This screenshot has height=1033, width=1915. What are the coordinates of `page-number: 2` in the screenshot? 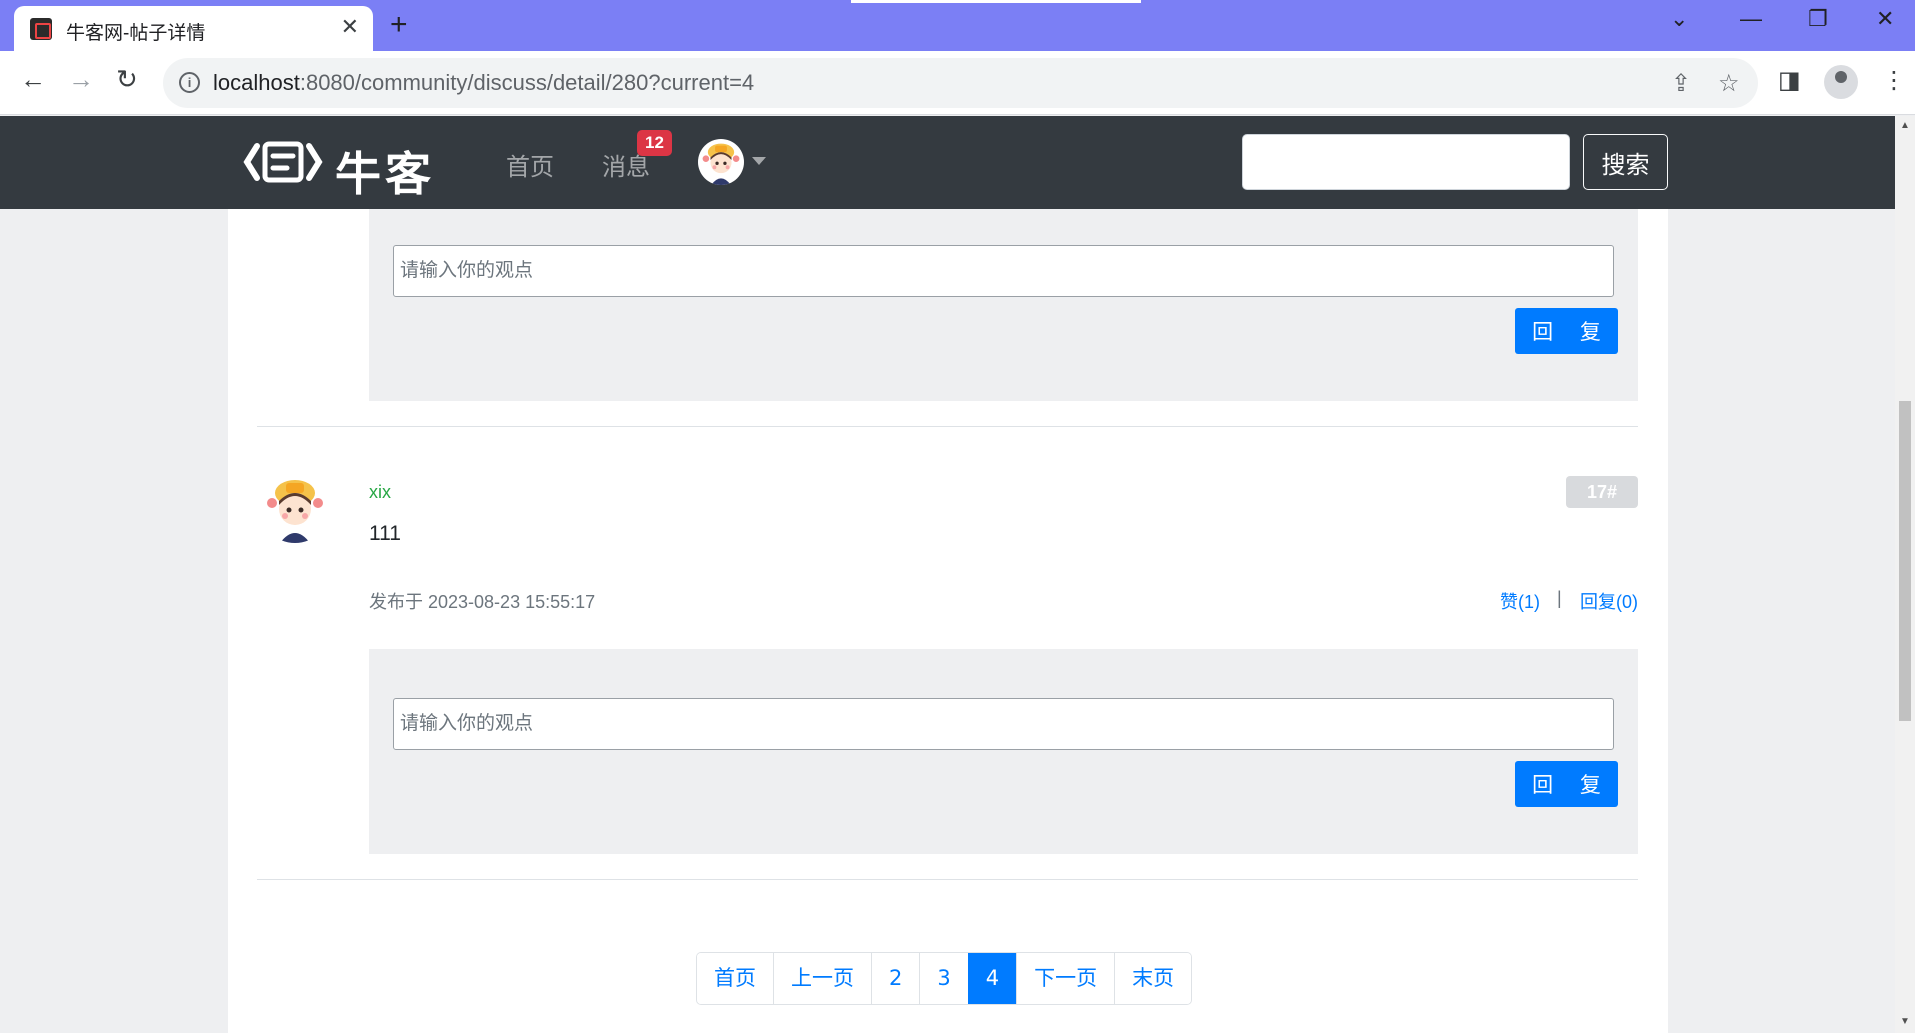 It's located at (895, 978).